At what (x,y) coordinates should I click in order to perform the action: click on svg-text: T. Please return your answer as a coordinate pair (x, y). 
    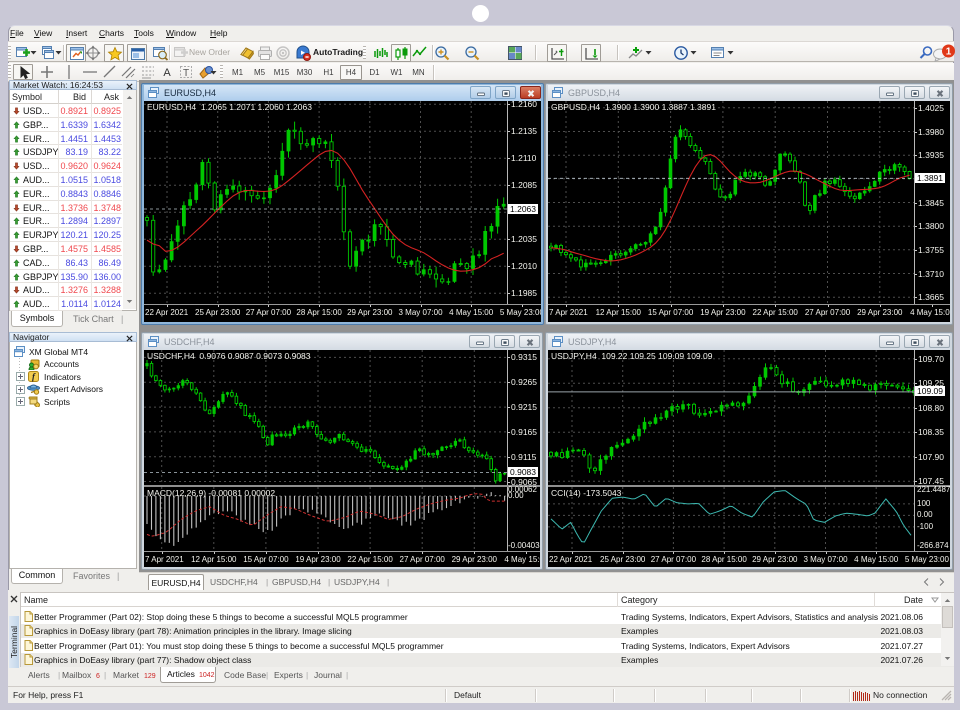
    Looking at the image, I should click on (186, 73).